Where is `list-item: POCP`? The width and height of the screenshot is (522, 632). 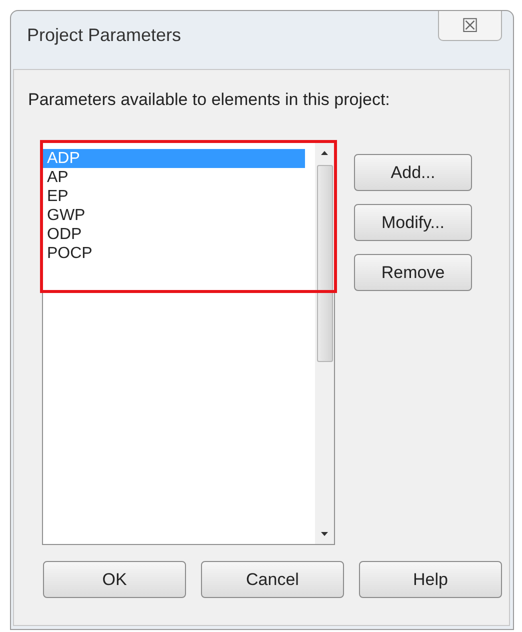 list-item: POCP is located at coordinates (174, 253).